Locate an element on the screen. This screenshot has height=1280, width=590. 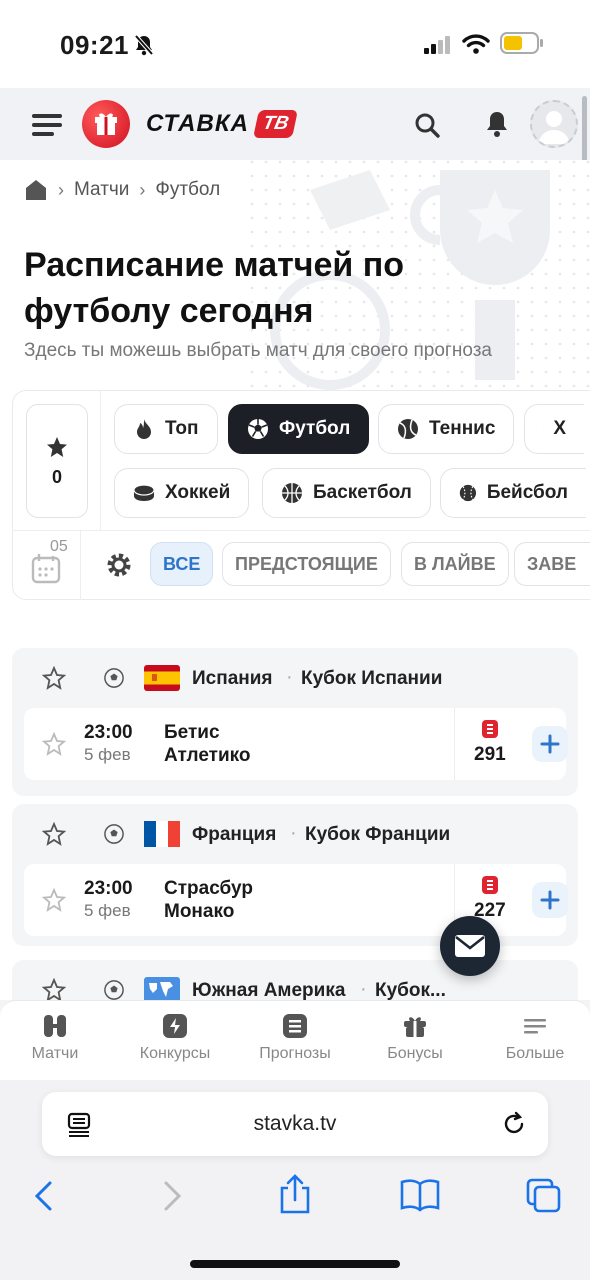
league-name: Кубок Испании is located at coordinates (371, 679).